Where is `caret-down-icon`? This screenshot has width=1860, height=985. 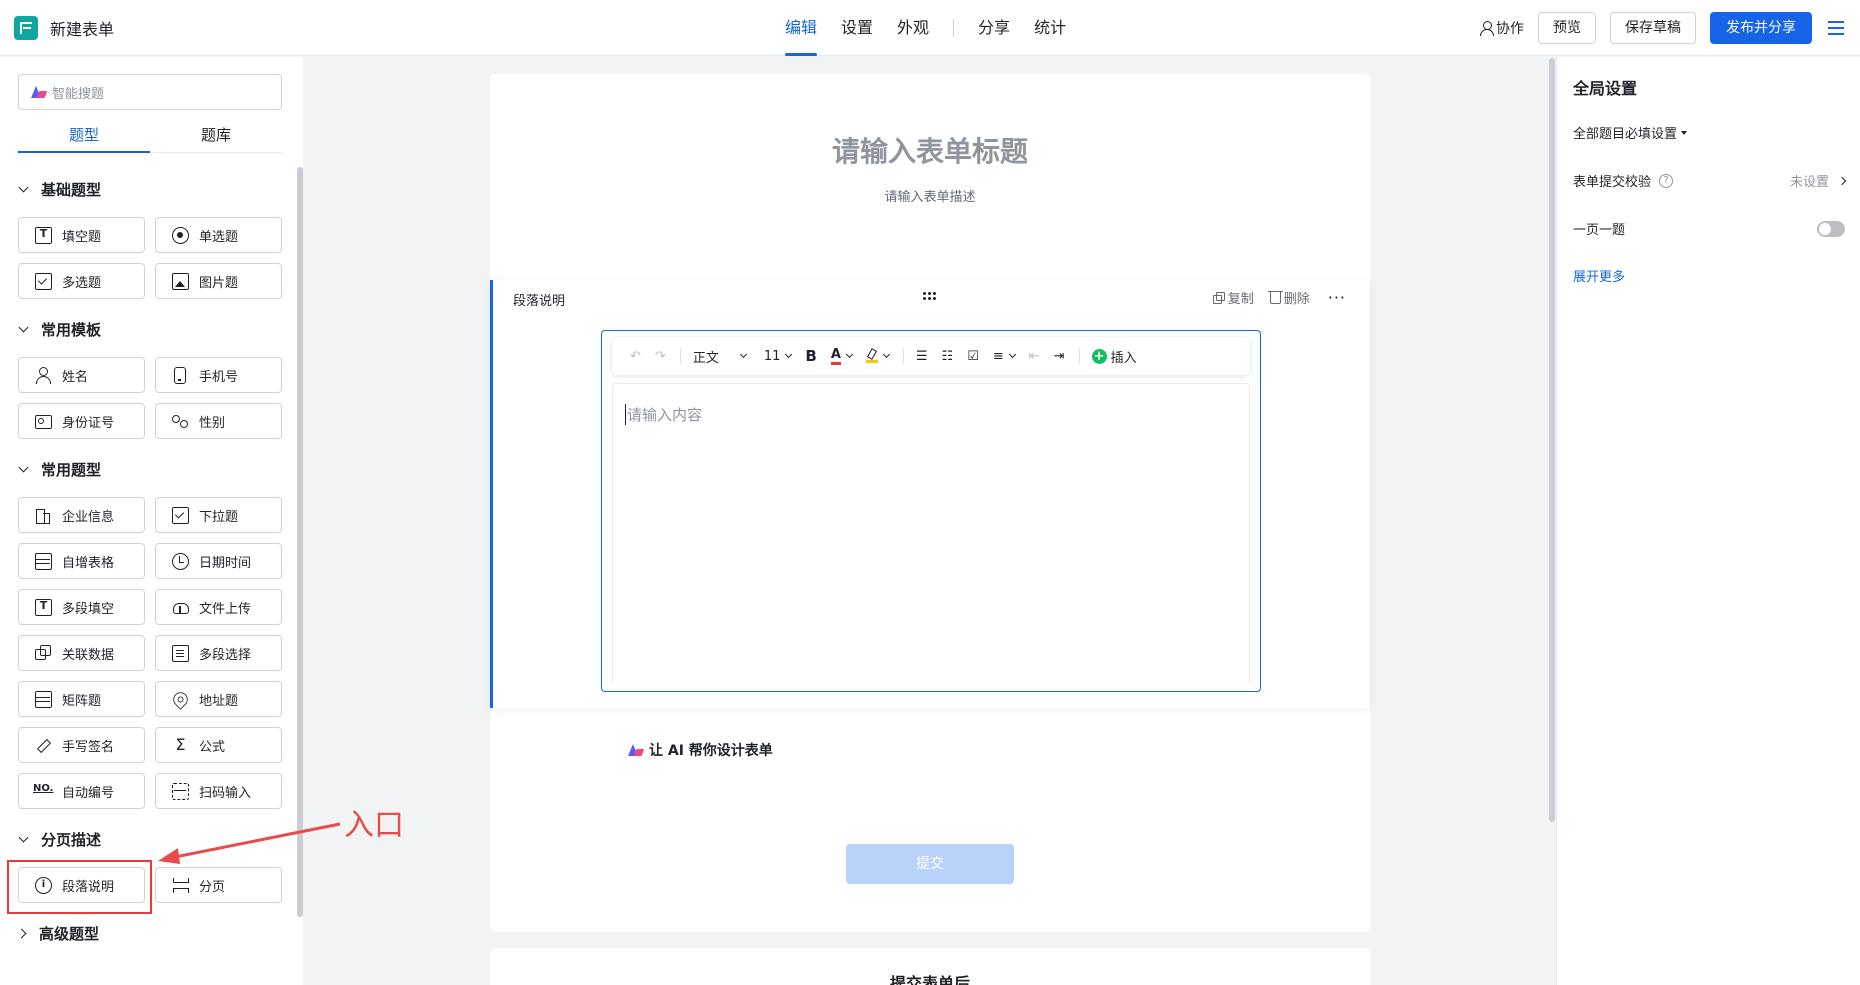 caret-down-icon is located at coordinates (1684, 132).